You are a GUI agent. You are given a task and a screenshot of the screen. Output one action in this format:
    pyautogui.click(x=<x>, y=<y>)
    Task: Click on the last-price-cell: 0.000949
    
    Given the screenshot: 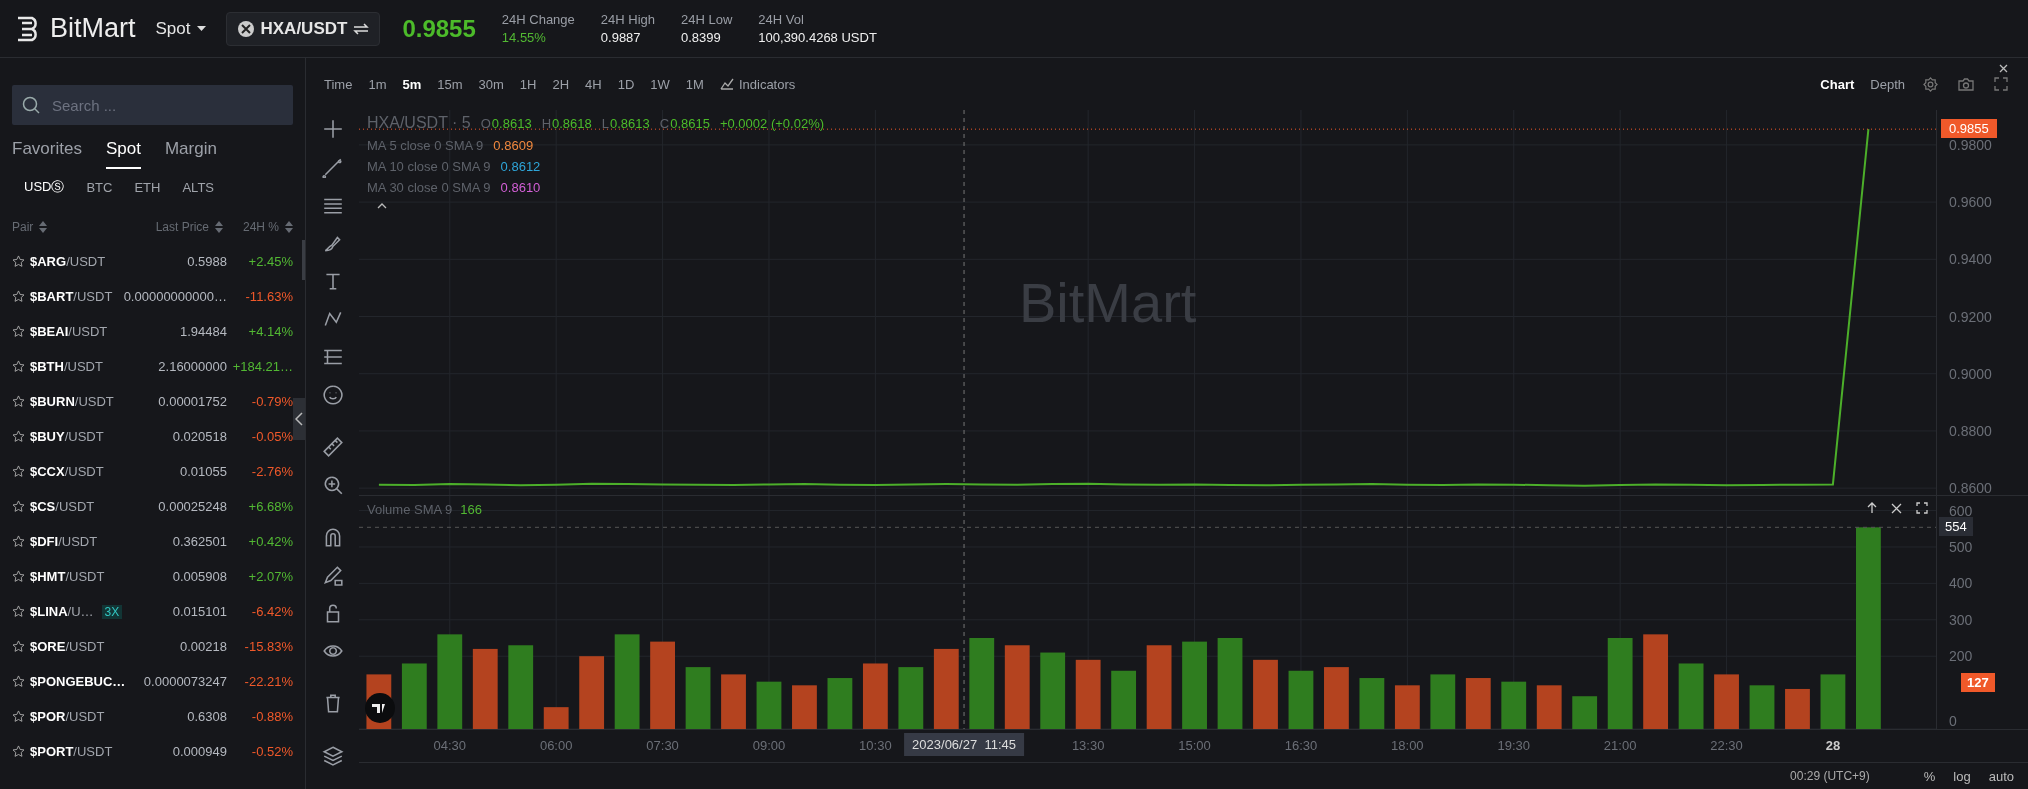 What is the action you would take?
    pyautogui.click(x=199, y=751)
    